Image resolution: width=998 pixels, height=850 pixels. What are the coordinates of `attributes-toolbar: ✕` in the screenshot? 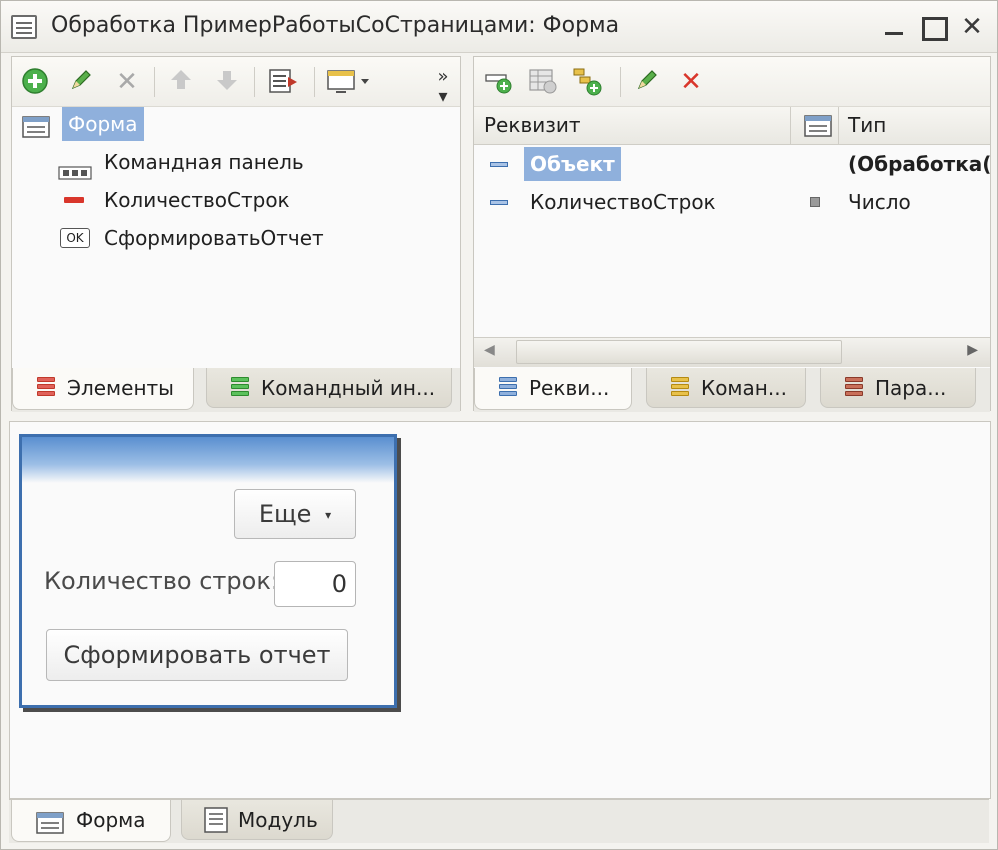 It's located at (732, 82).